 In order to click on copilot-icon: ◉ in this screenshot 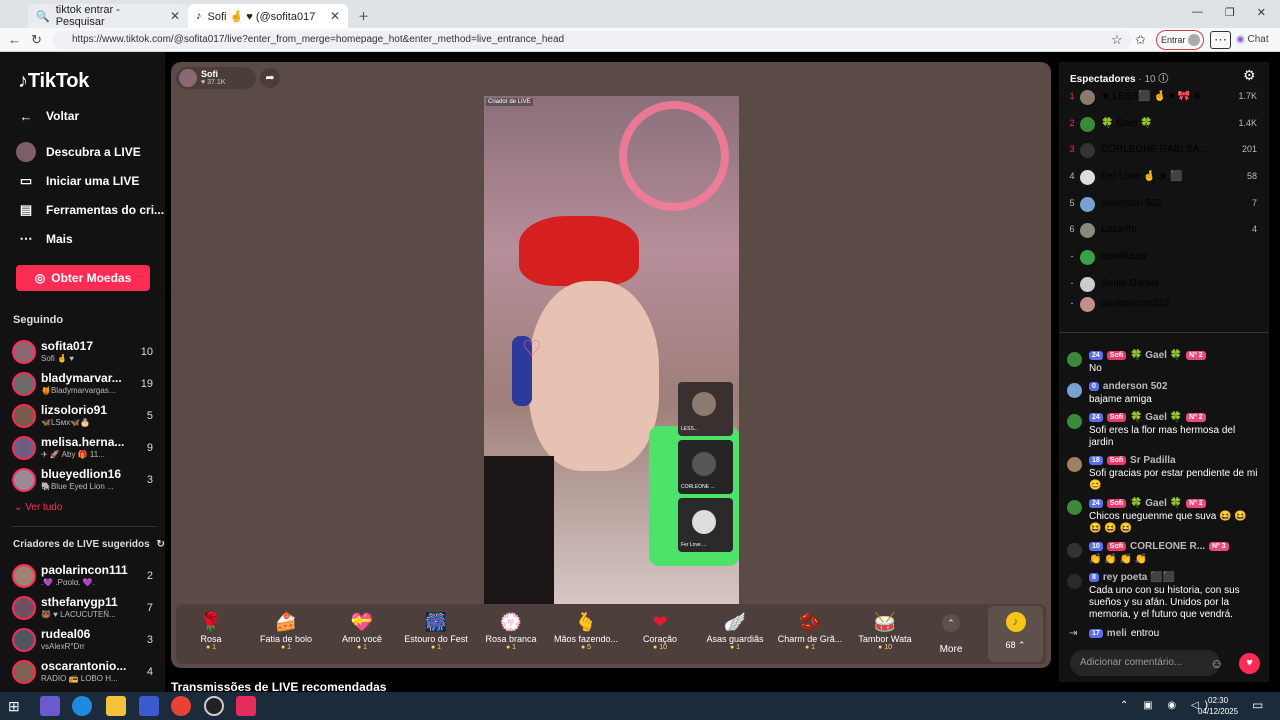, I will do `click(1240, 39)`.